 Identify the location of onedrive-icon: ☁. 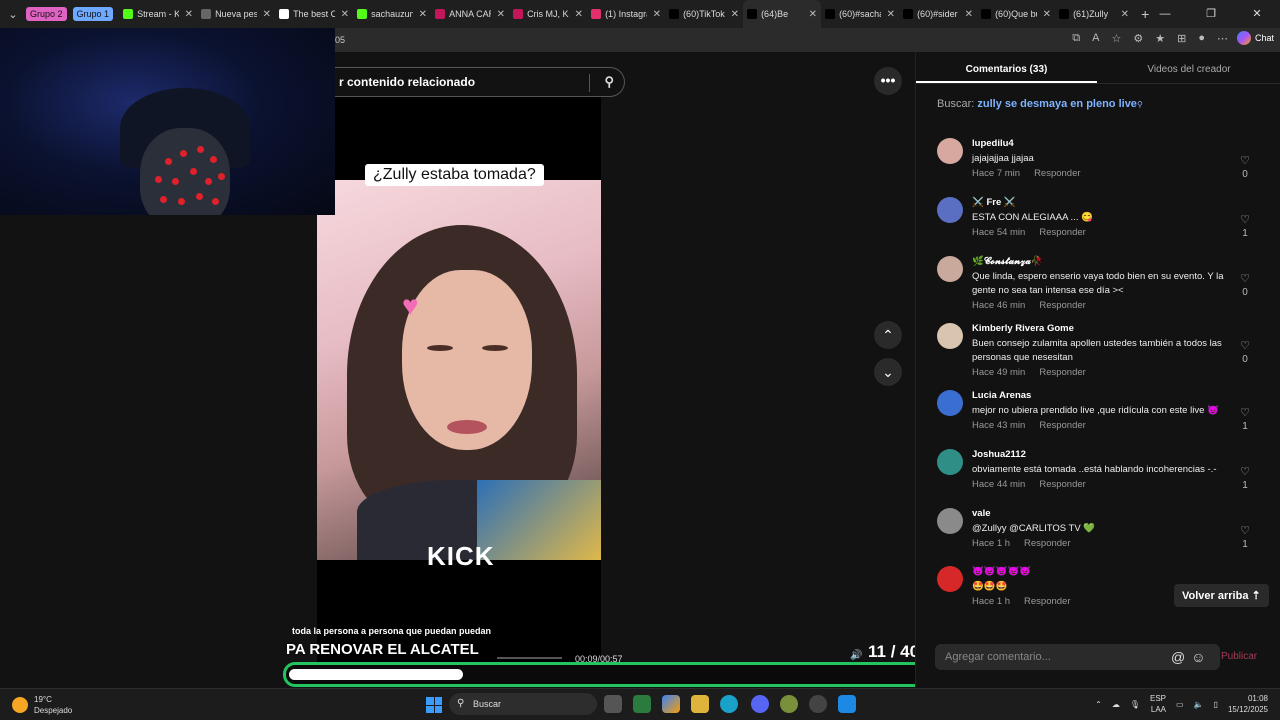
(1116, 704).